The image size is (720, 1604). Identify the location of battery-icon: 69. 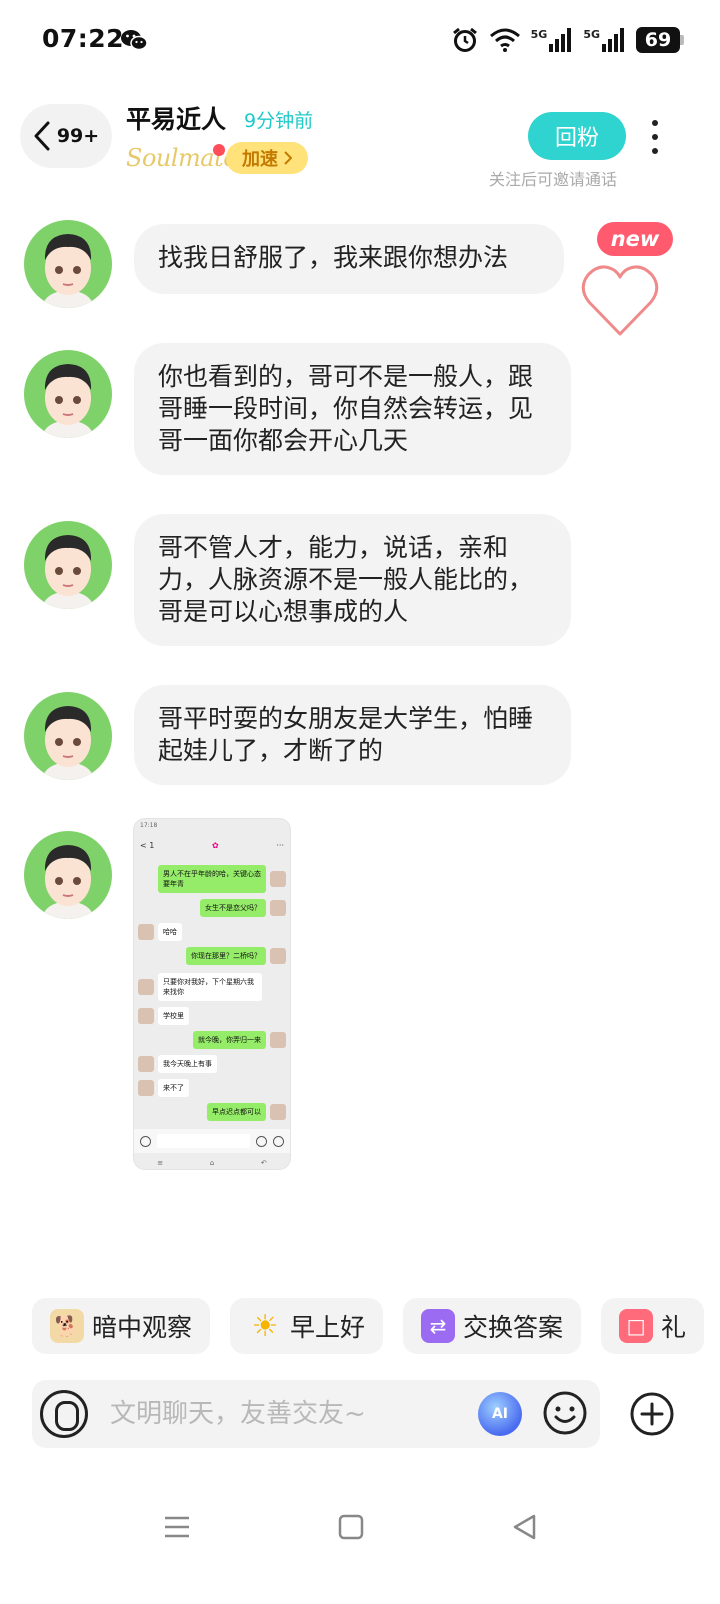
(660, 40).